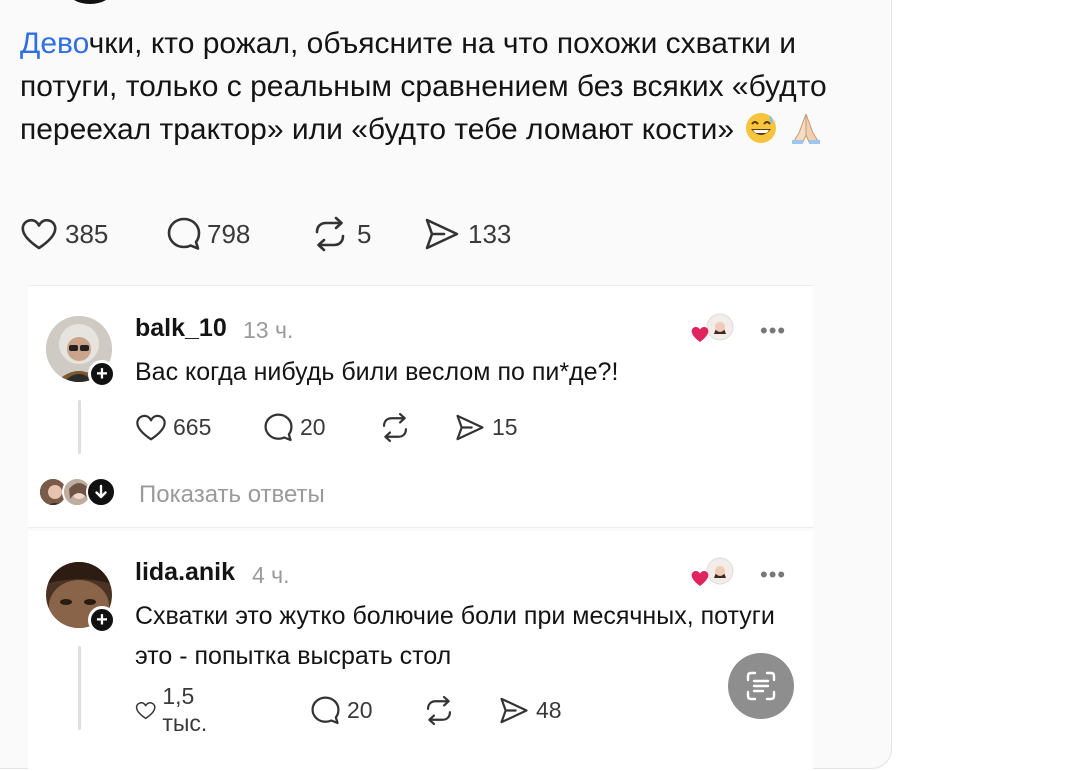 This screenshot has height=771, width=1083. Describe the element at coordinates (229, 233) in the screenshot. I see `comment-count: 798` at that location.